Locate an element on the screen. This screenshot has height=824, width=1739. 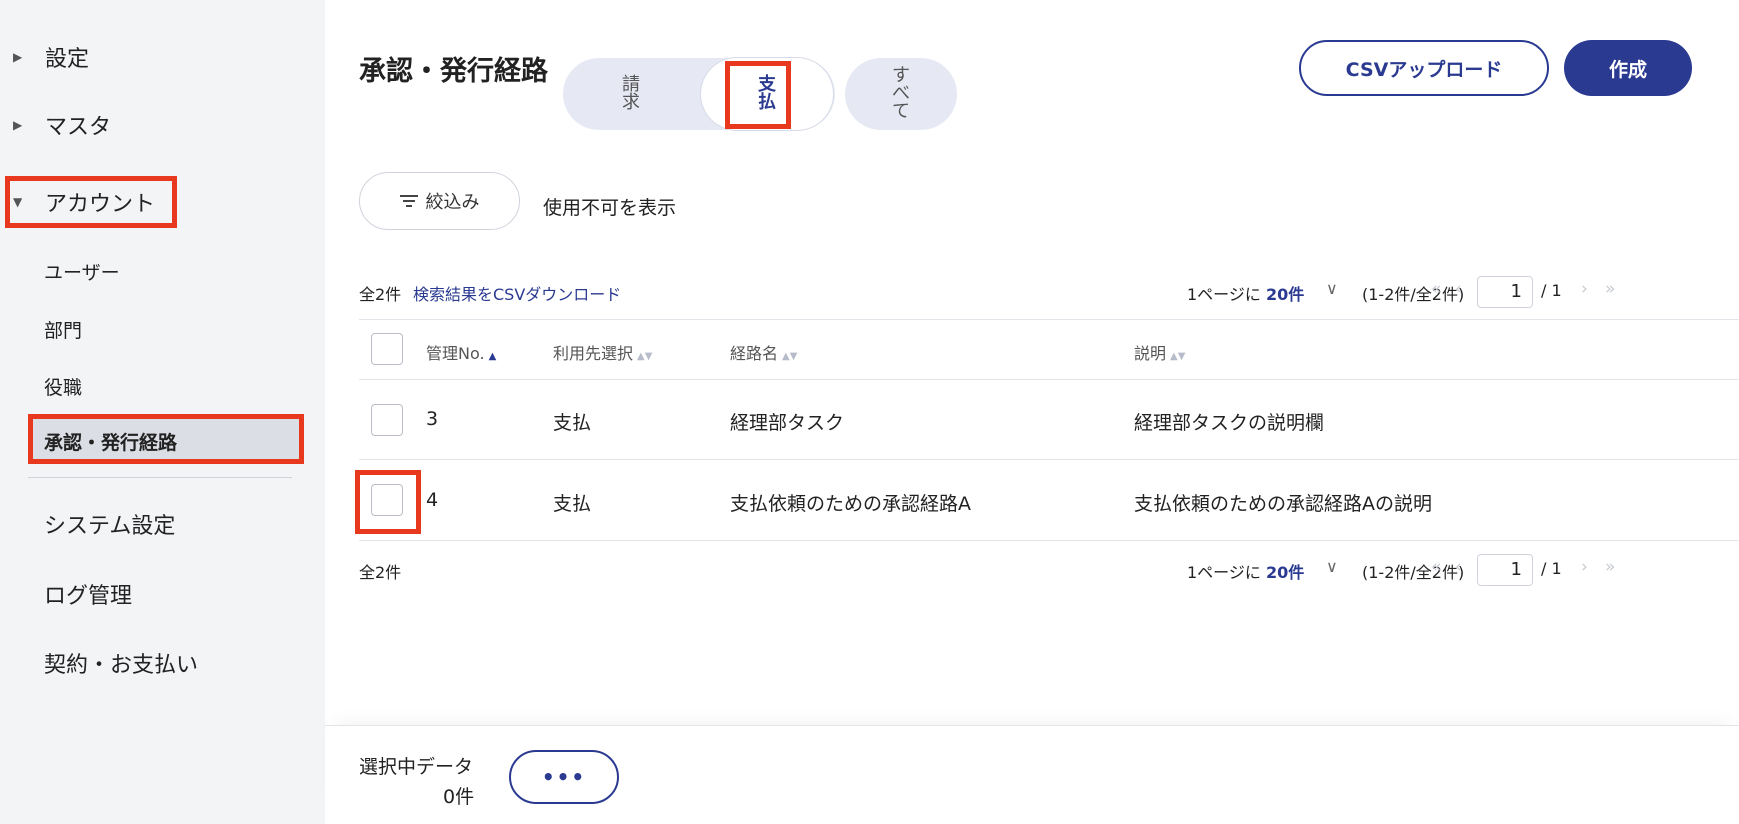
cell-no: 3 is located at coordinates (432, 419).